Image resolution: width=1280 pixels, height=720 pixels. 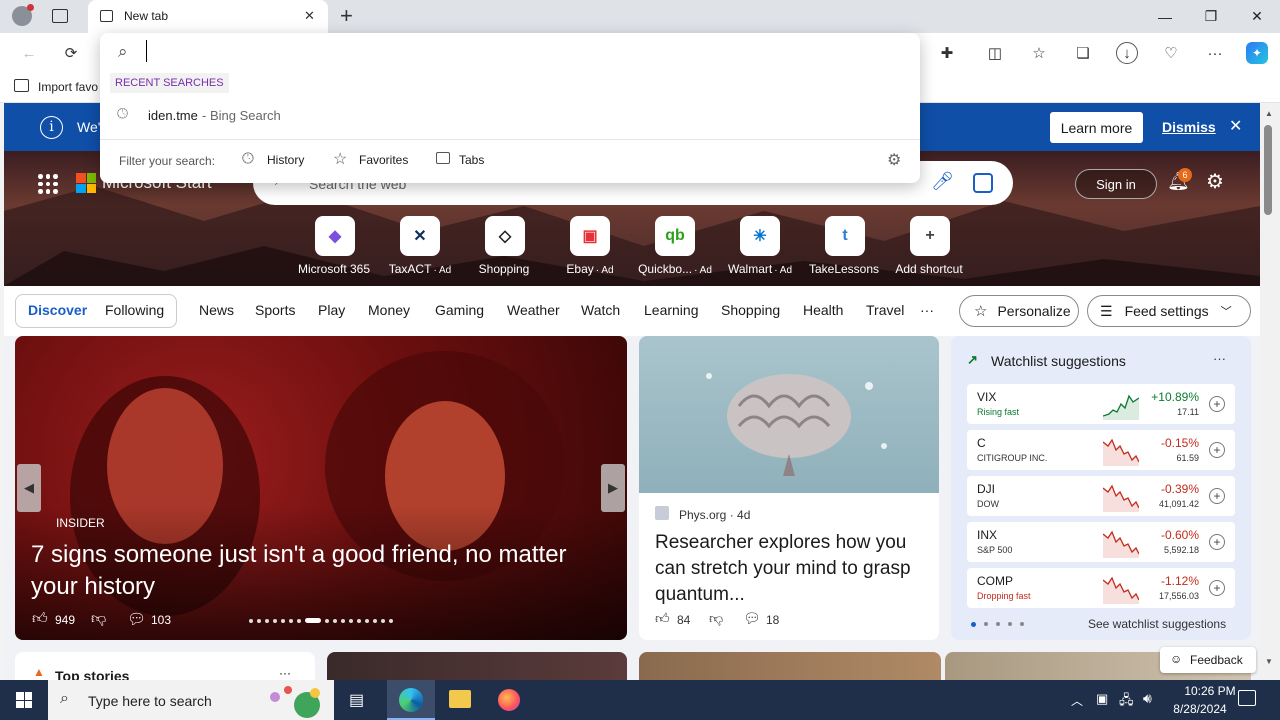 What do you see at coordinates (471, 160) in the screenshot?
I see `filter-tabs: Tabs` at bounding box center [471, 160].